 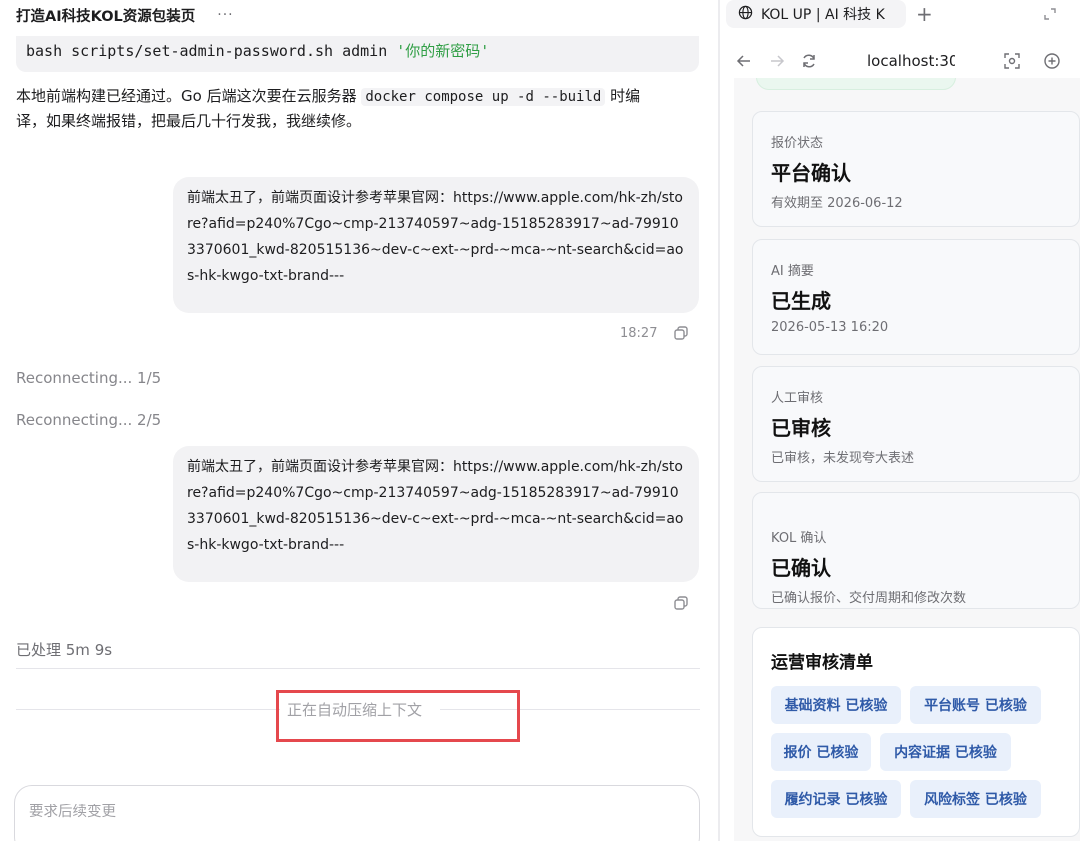 I want to click on reconnect-status: Reconnecting... 2/5, so click(x=89, y=420).